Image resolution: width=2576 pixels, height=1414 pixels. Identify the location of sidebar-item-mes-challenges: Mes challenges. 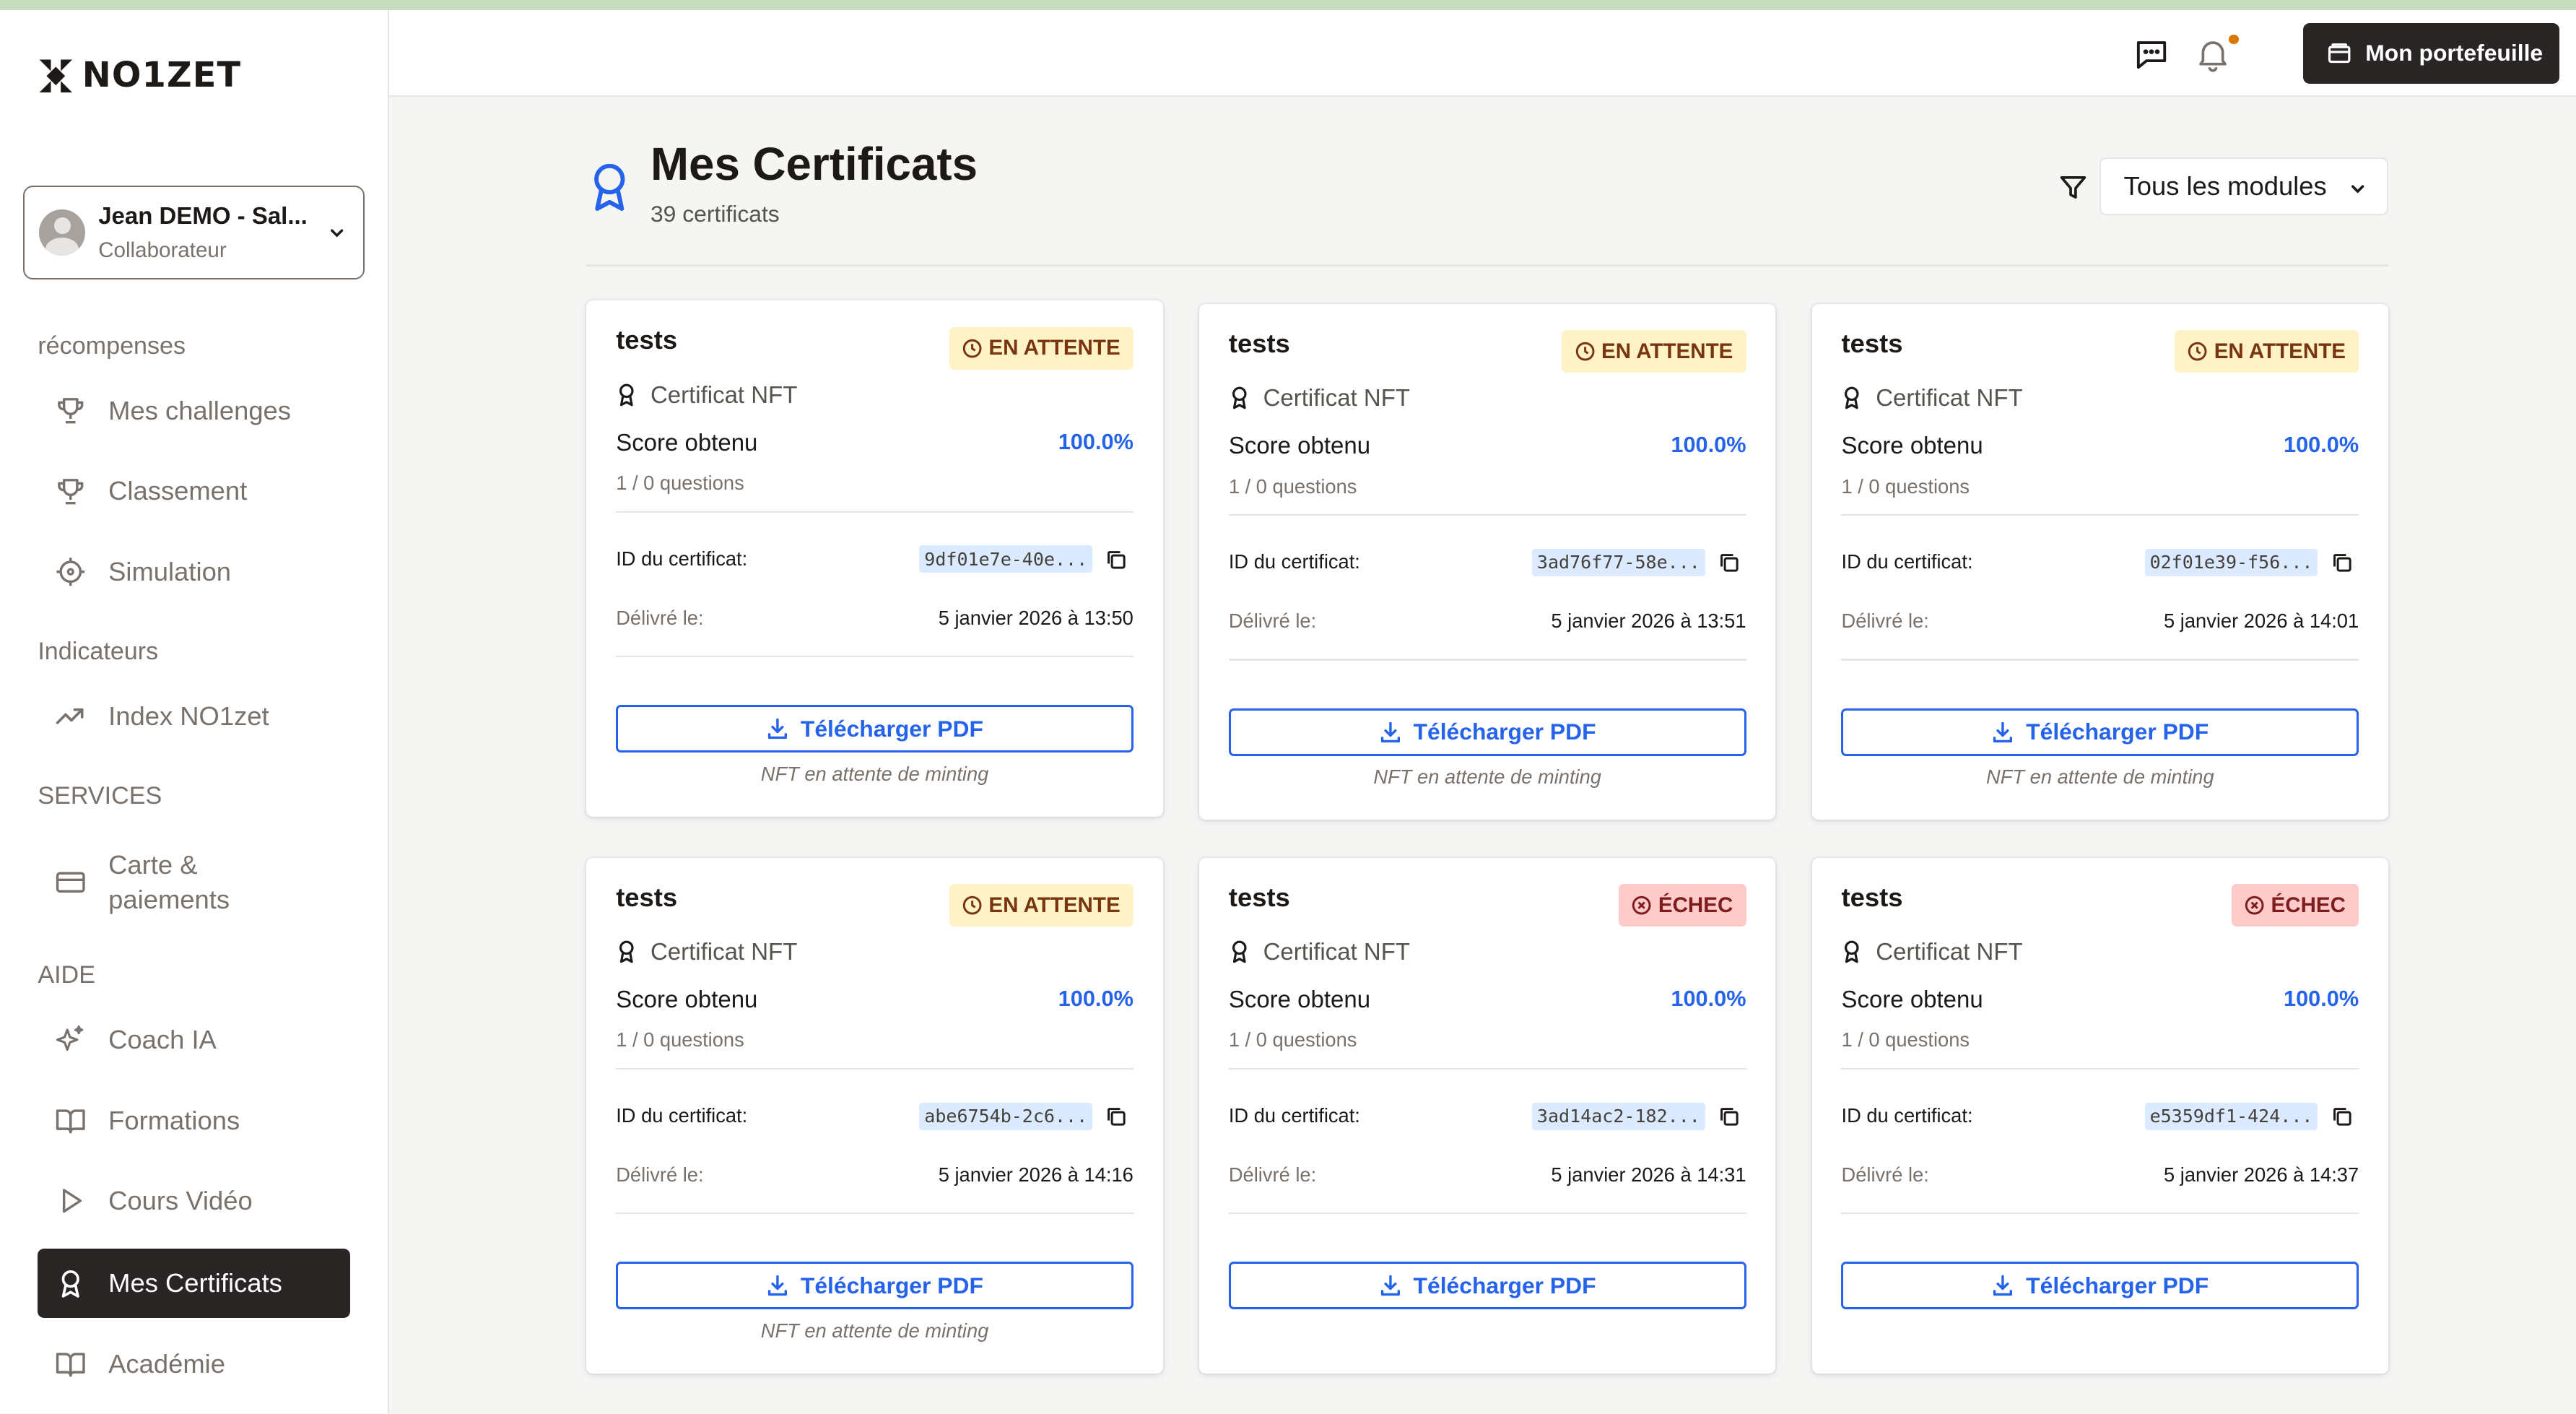
(193, 411).